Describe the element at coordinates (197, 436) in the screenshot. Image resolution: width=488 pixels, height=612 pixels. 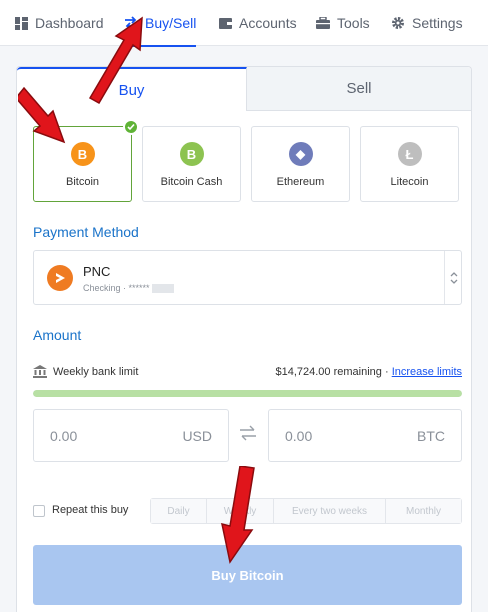
I see `usd-currency-label: USD` at that location.